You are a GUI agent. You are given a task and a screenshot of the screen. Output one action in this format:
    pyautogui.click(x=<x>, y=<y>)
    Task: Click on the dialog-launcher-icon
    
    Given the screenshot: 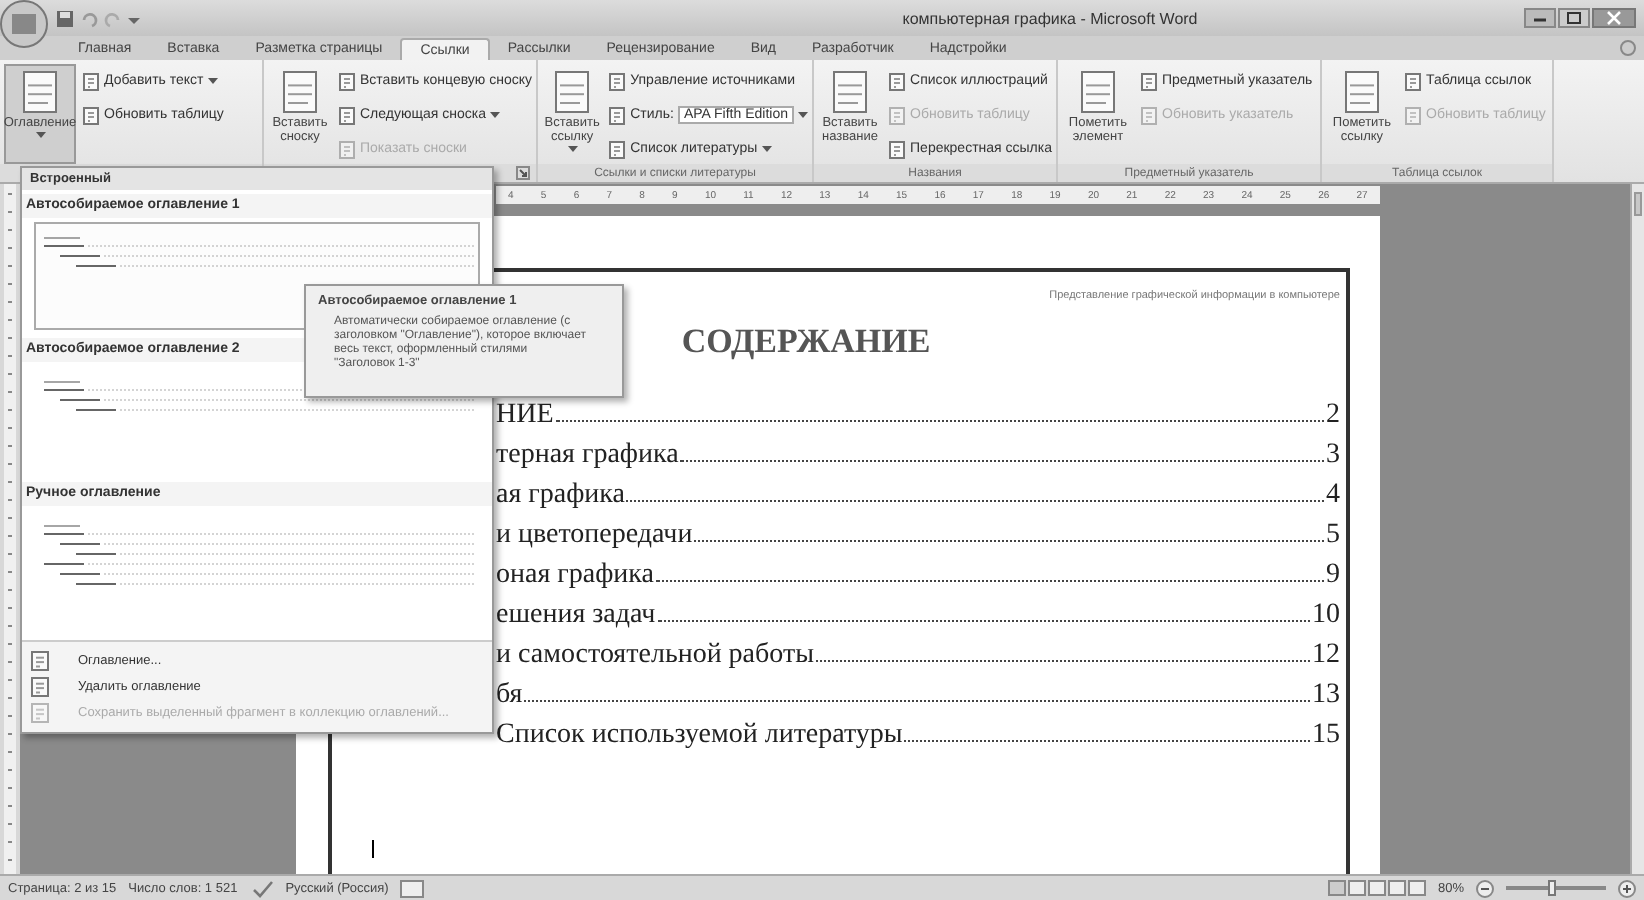 What is the action you would take?
    pyautogui.click(x=523, y=173)
    